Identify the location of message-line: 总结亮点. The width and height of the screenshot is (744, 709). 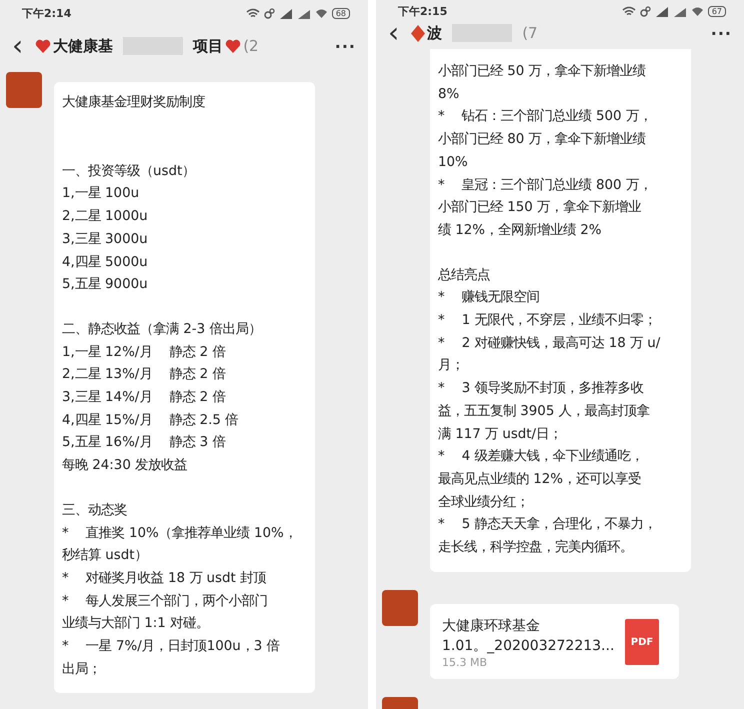
(464, 275).